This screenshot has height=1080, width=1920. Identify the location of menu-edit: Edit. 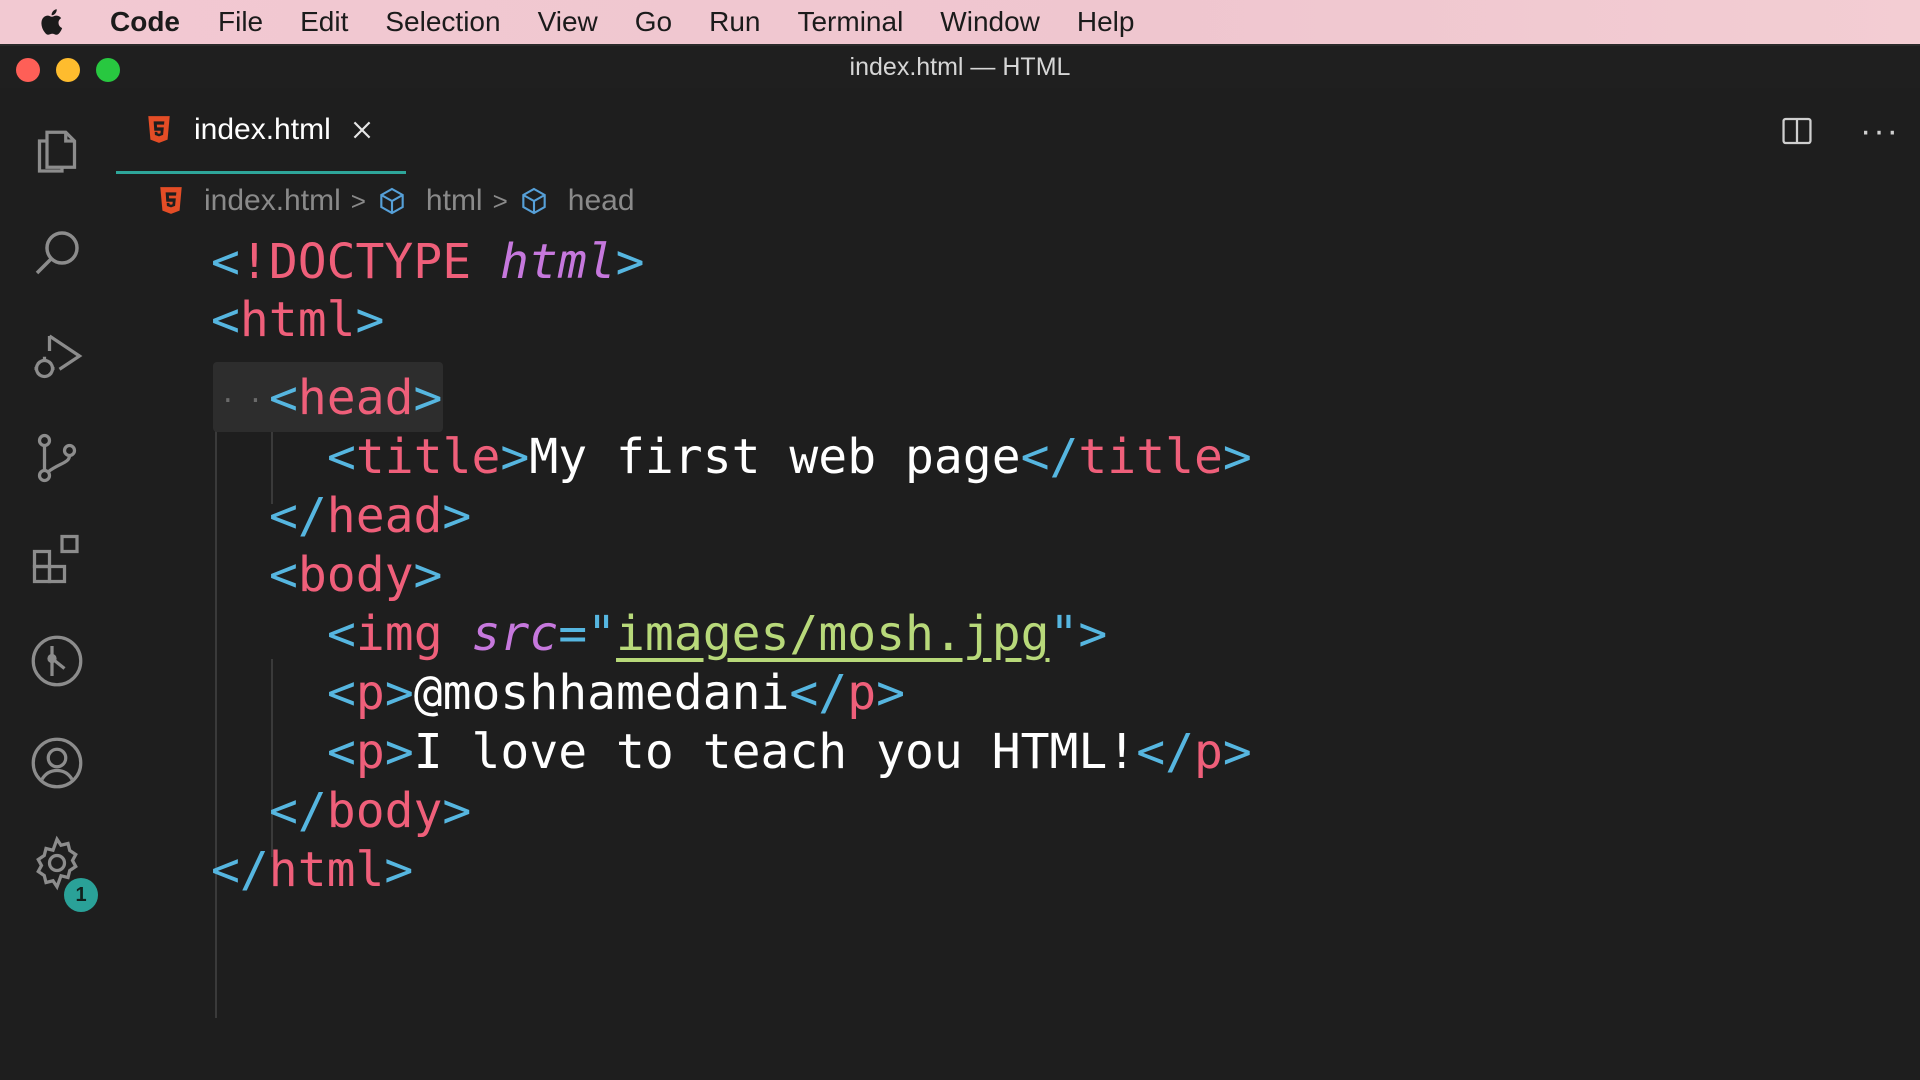
(324, 22).